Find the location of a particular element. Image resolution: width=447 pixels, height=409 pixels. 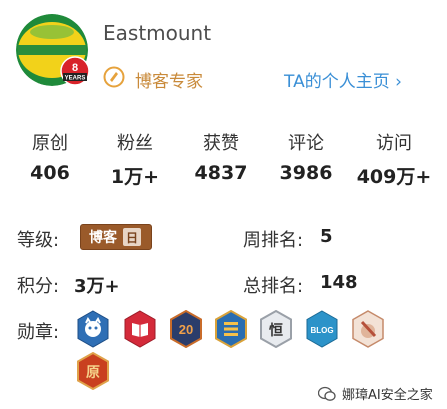

svg-text: 8 is located at coordinates (75, 68).